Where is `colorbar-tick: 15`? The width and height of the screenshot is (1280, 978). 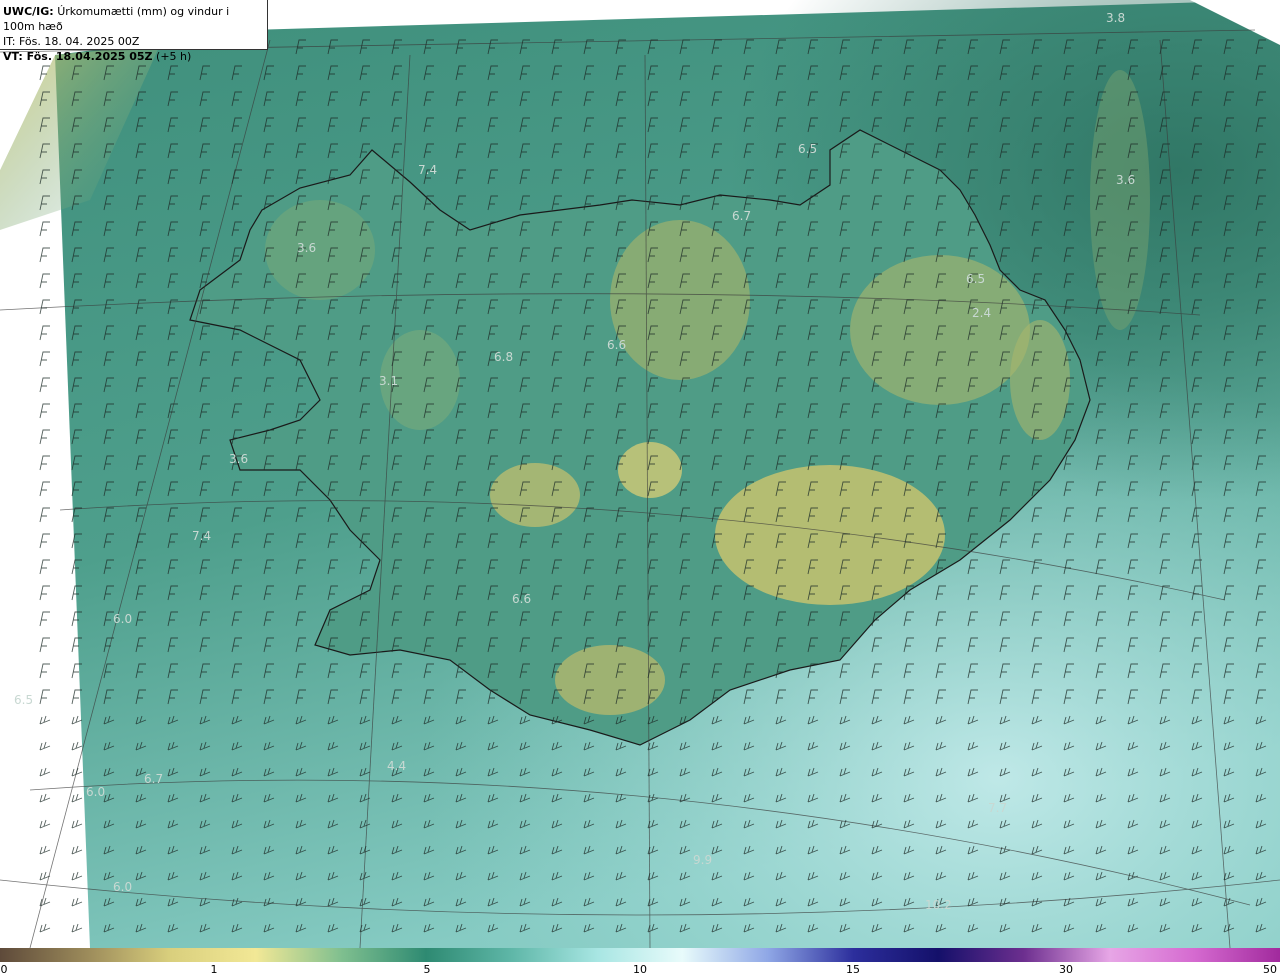
colorbar-tick: 15 is located at coordinates (853, 969).